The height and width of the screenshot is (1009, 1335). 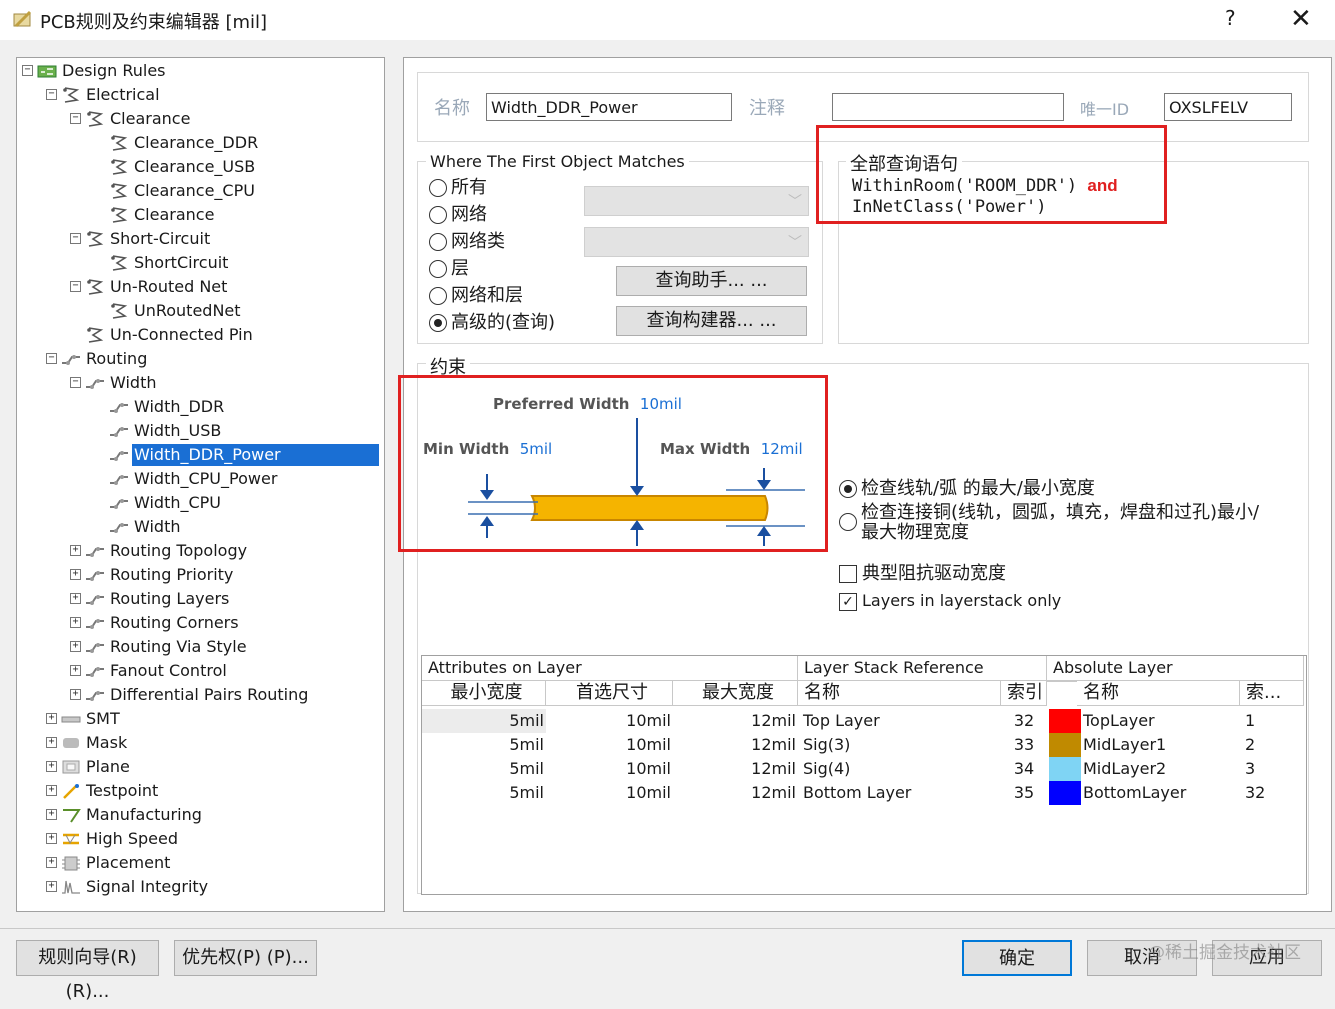 I want to click on tree-item: − Routing, so click(x=97, y=358).